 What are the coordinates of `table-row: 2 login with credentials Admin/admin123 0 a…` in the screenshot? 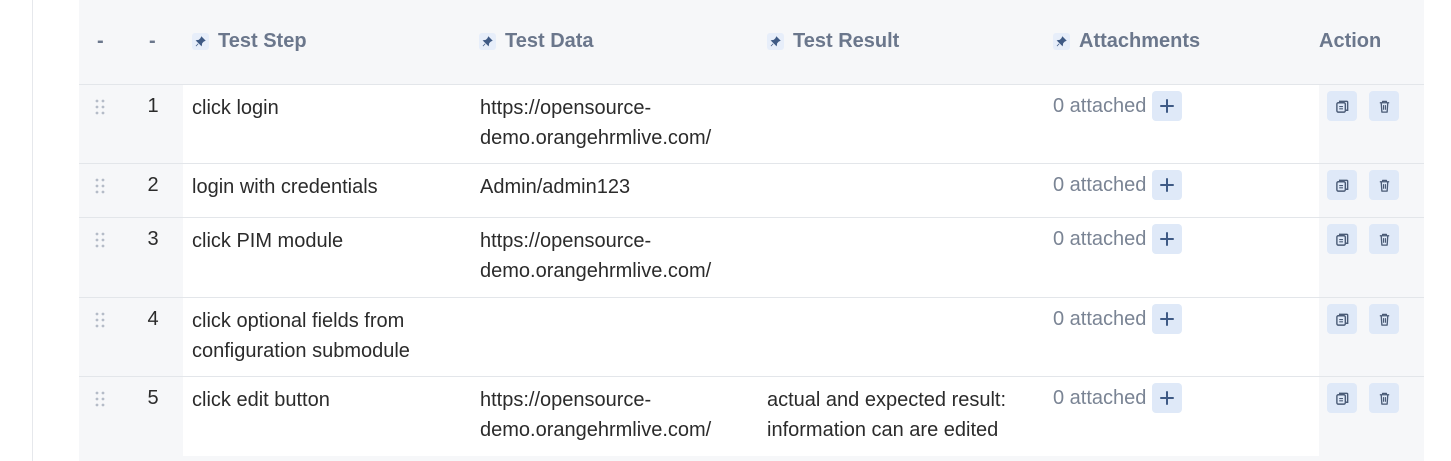 It's located at (751, 190).